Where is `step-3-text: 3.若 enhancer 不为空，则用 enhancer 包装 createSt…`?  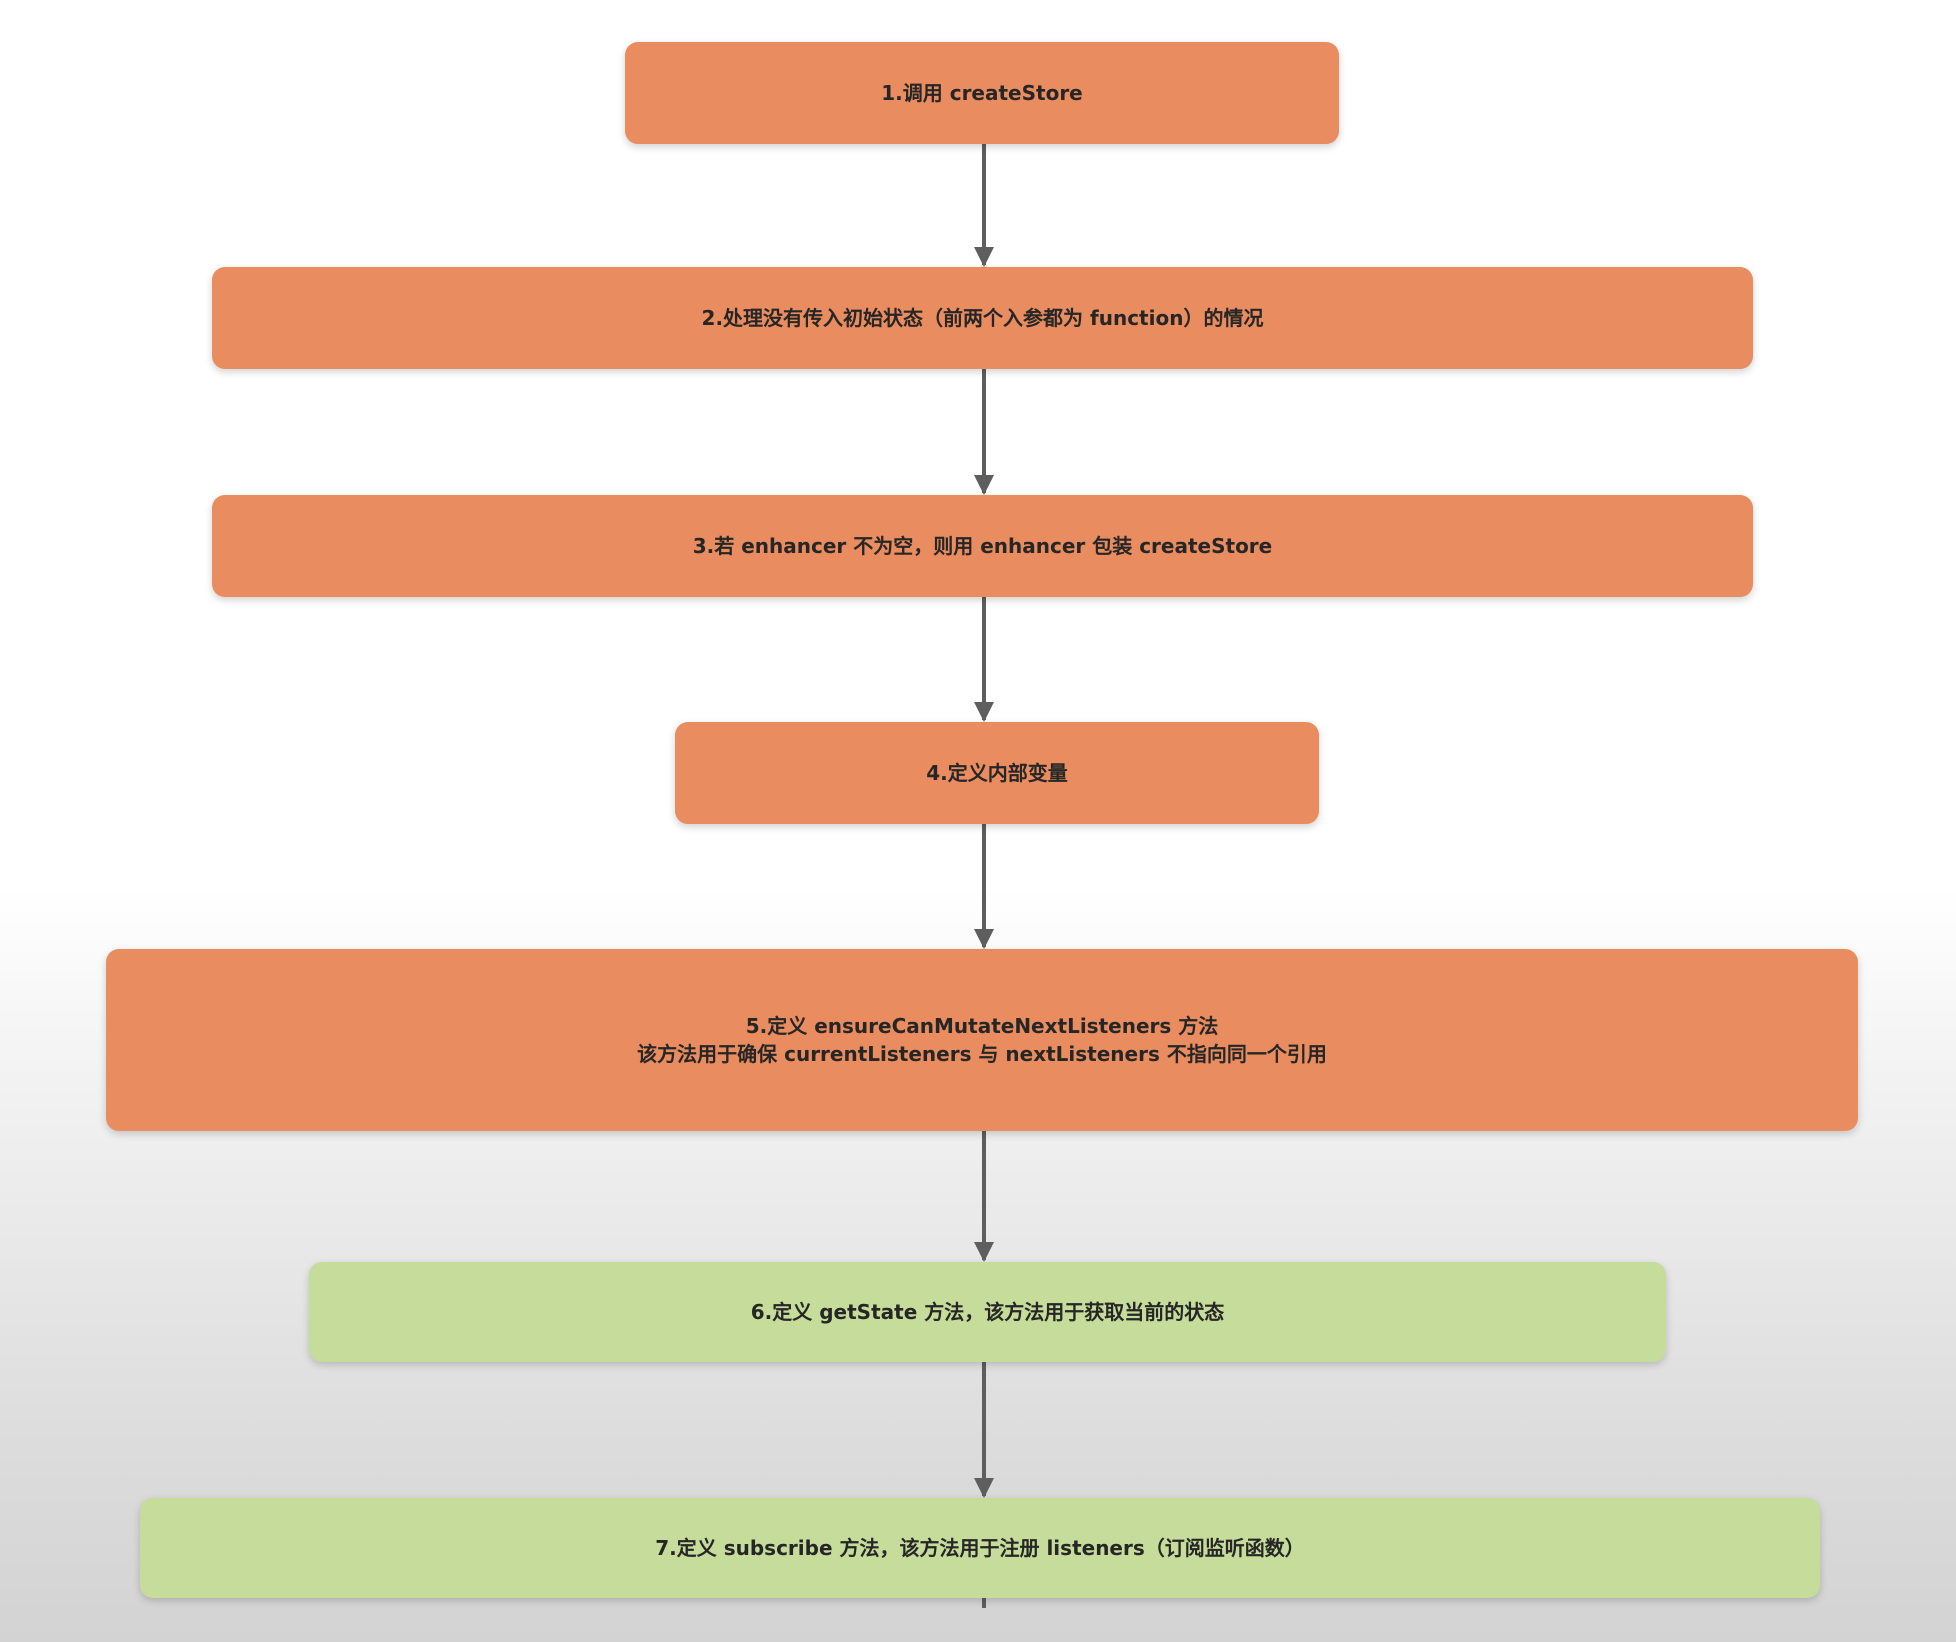 step-3-text: 3.若 enhancer 不为空，则用 enhancer 包装 createSt… is located at coordinates (982, 546).